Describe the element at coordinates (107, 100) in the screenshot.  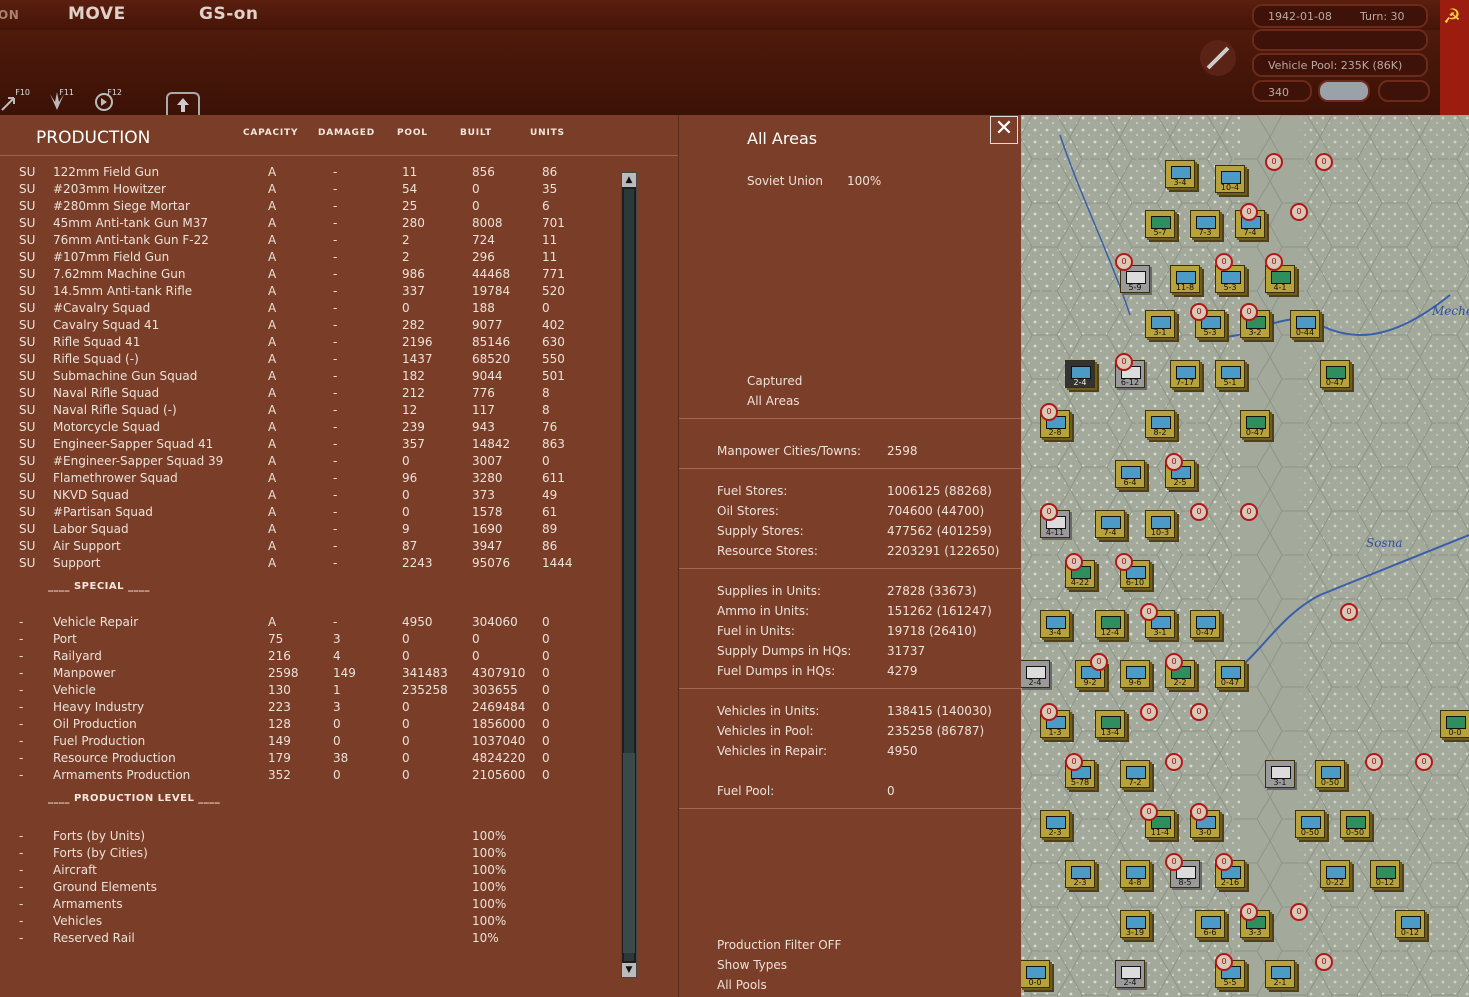
I see `hotkey-f12: F12` at that location.